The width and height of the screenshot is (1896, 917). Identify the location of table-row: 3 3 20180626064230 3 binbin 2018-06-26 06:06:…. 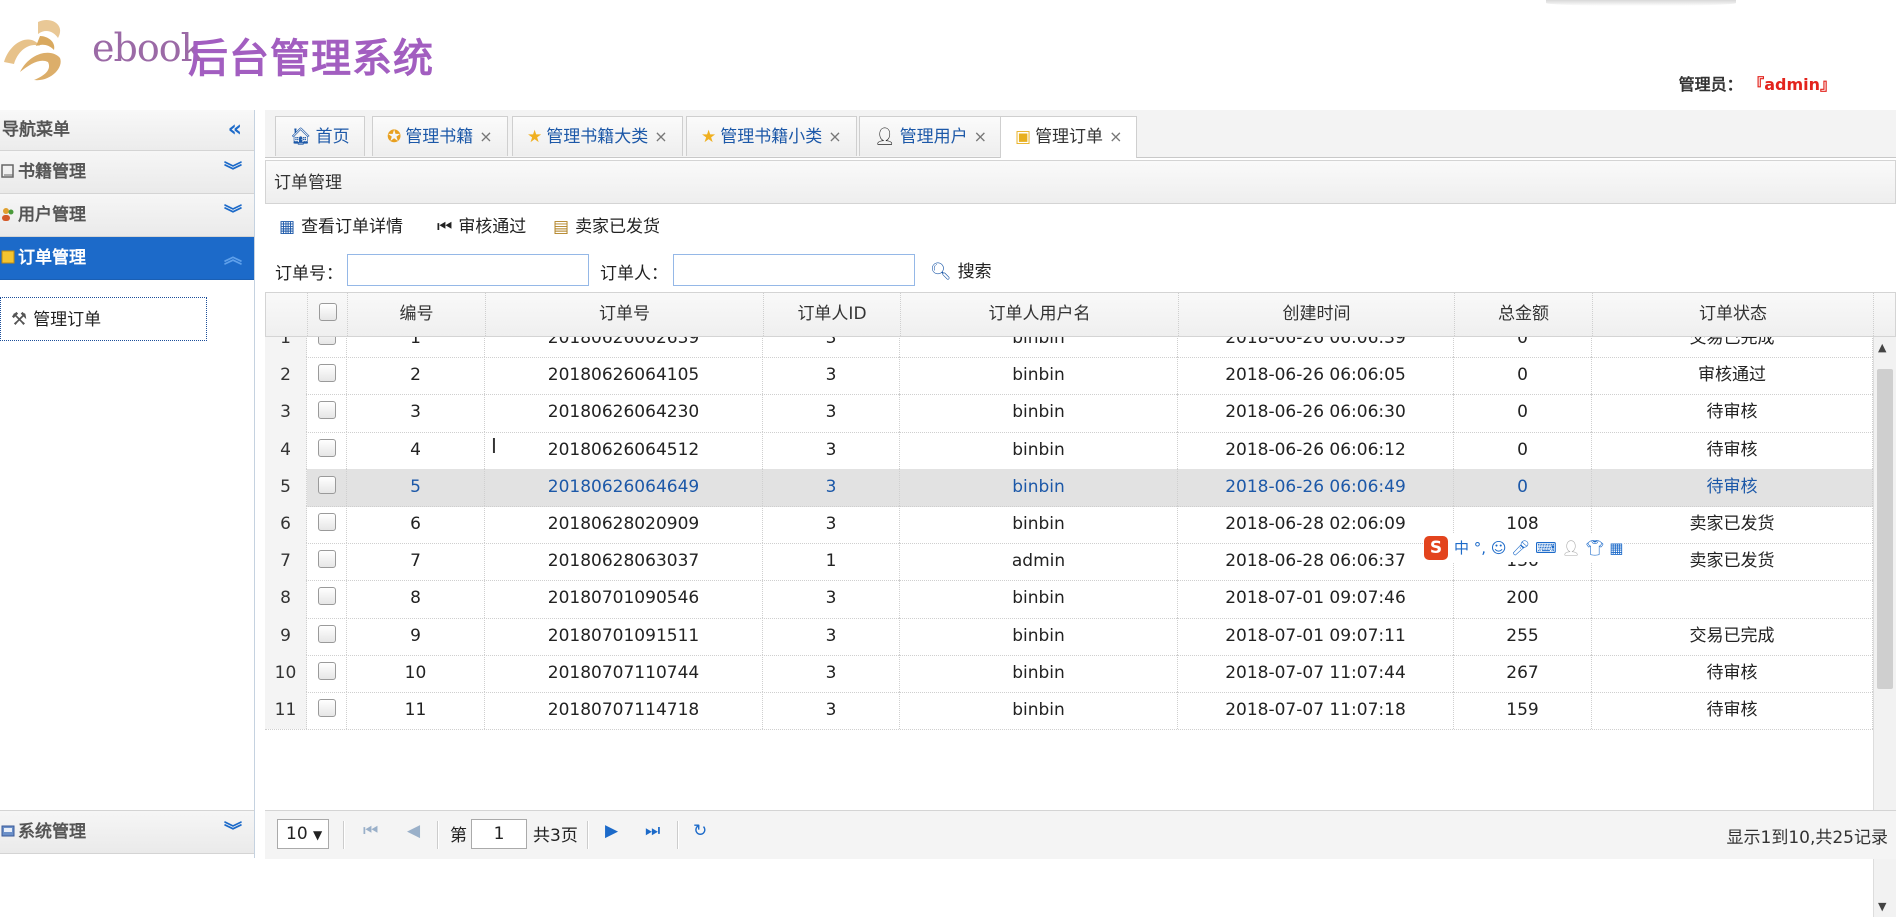
(1069, 413).